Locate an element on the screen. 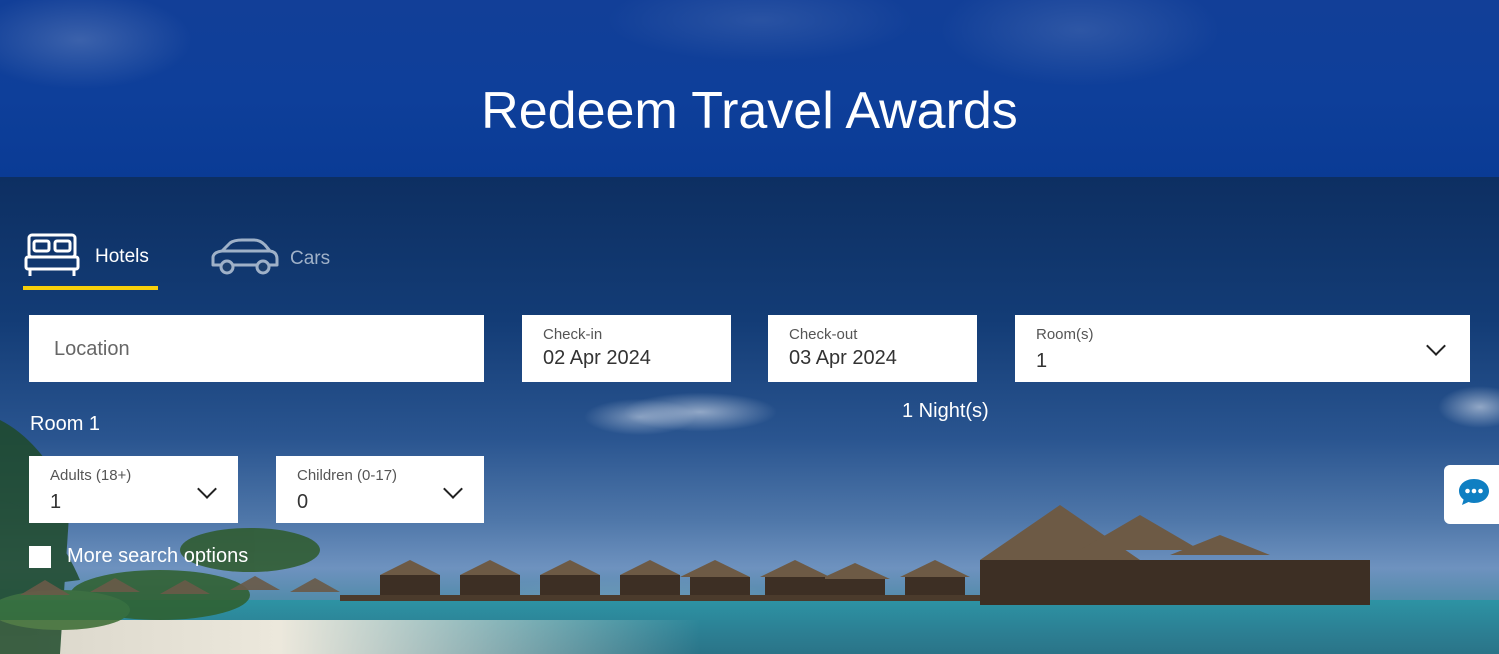 This screenshot has width=1499, height=654. rooms-label: Room(s) is located at coordinates (1065, 334).